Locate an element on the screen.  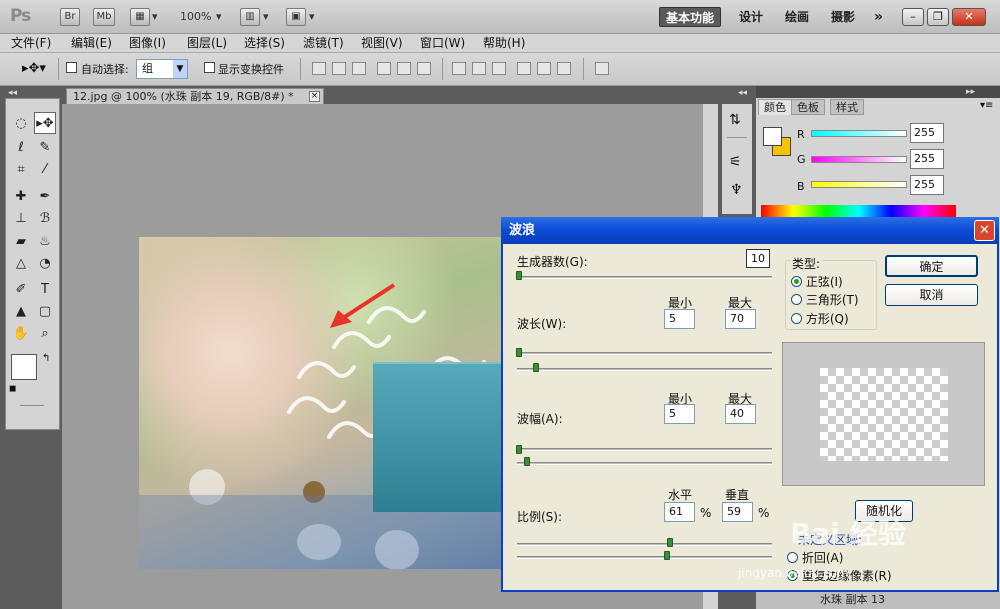
expand-icon: ◂◂ is located at coordinates (742, 93).